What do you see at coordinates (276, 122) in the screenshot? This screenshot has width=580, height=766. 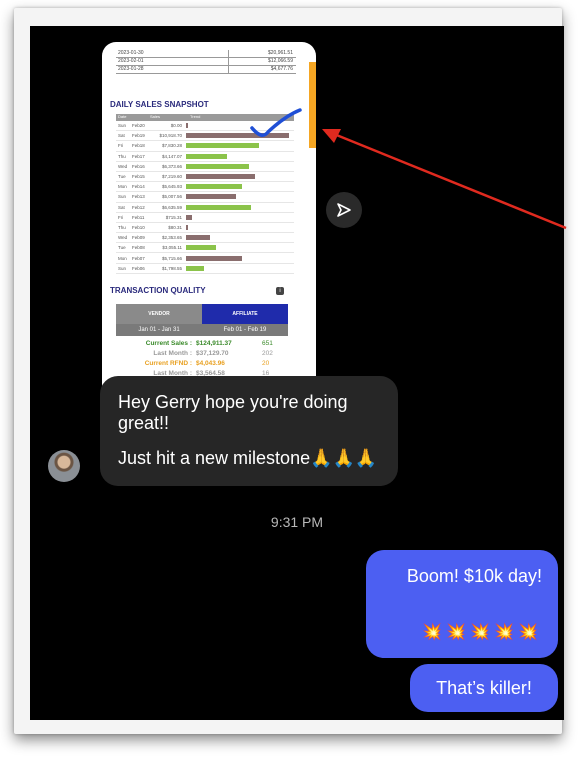 I see `checkmark-annotation` at bounding box center [276, 122].